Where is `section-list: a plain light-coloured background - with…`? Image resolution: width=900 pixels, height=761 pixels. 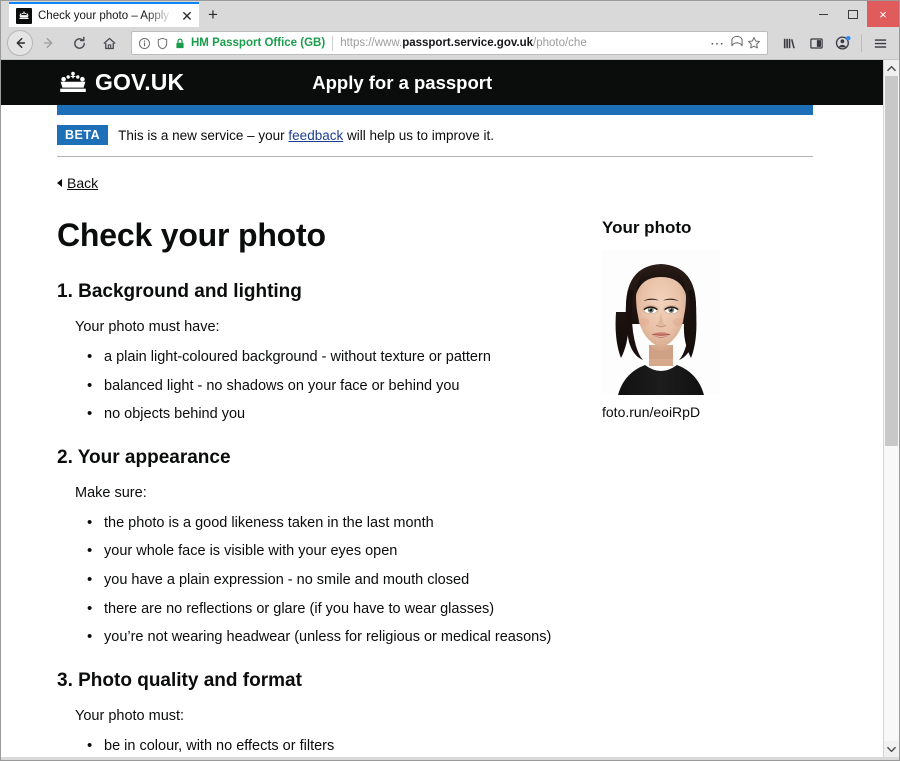 section-list: a plain light-coloured background - with… is located at coordinates (338, 386).